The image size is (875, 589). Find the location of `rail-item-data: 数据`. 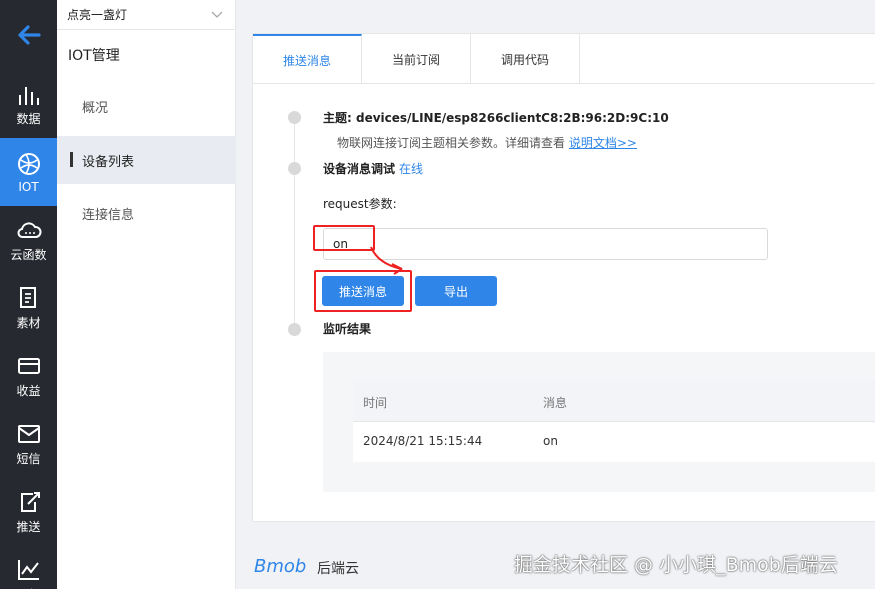

rail-item-data: 数据 is located at coordinates (28, 104).